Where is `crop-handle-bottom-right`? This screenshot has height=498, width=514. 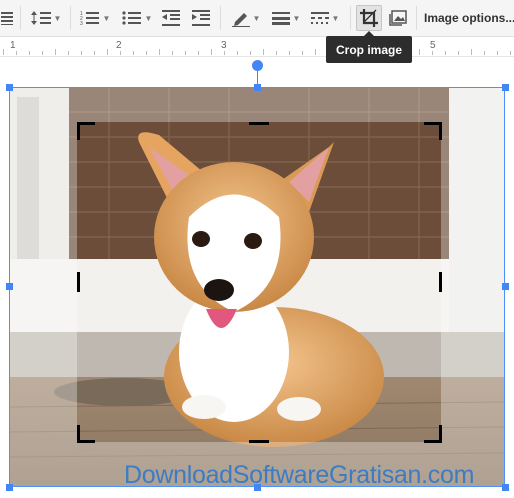
crop-handle-bottom-right is located at coordinates (440, 434).